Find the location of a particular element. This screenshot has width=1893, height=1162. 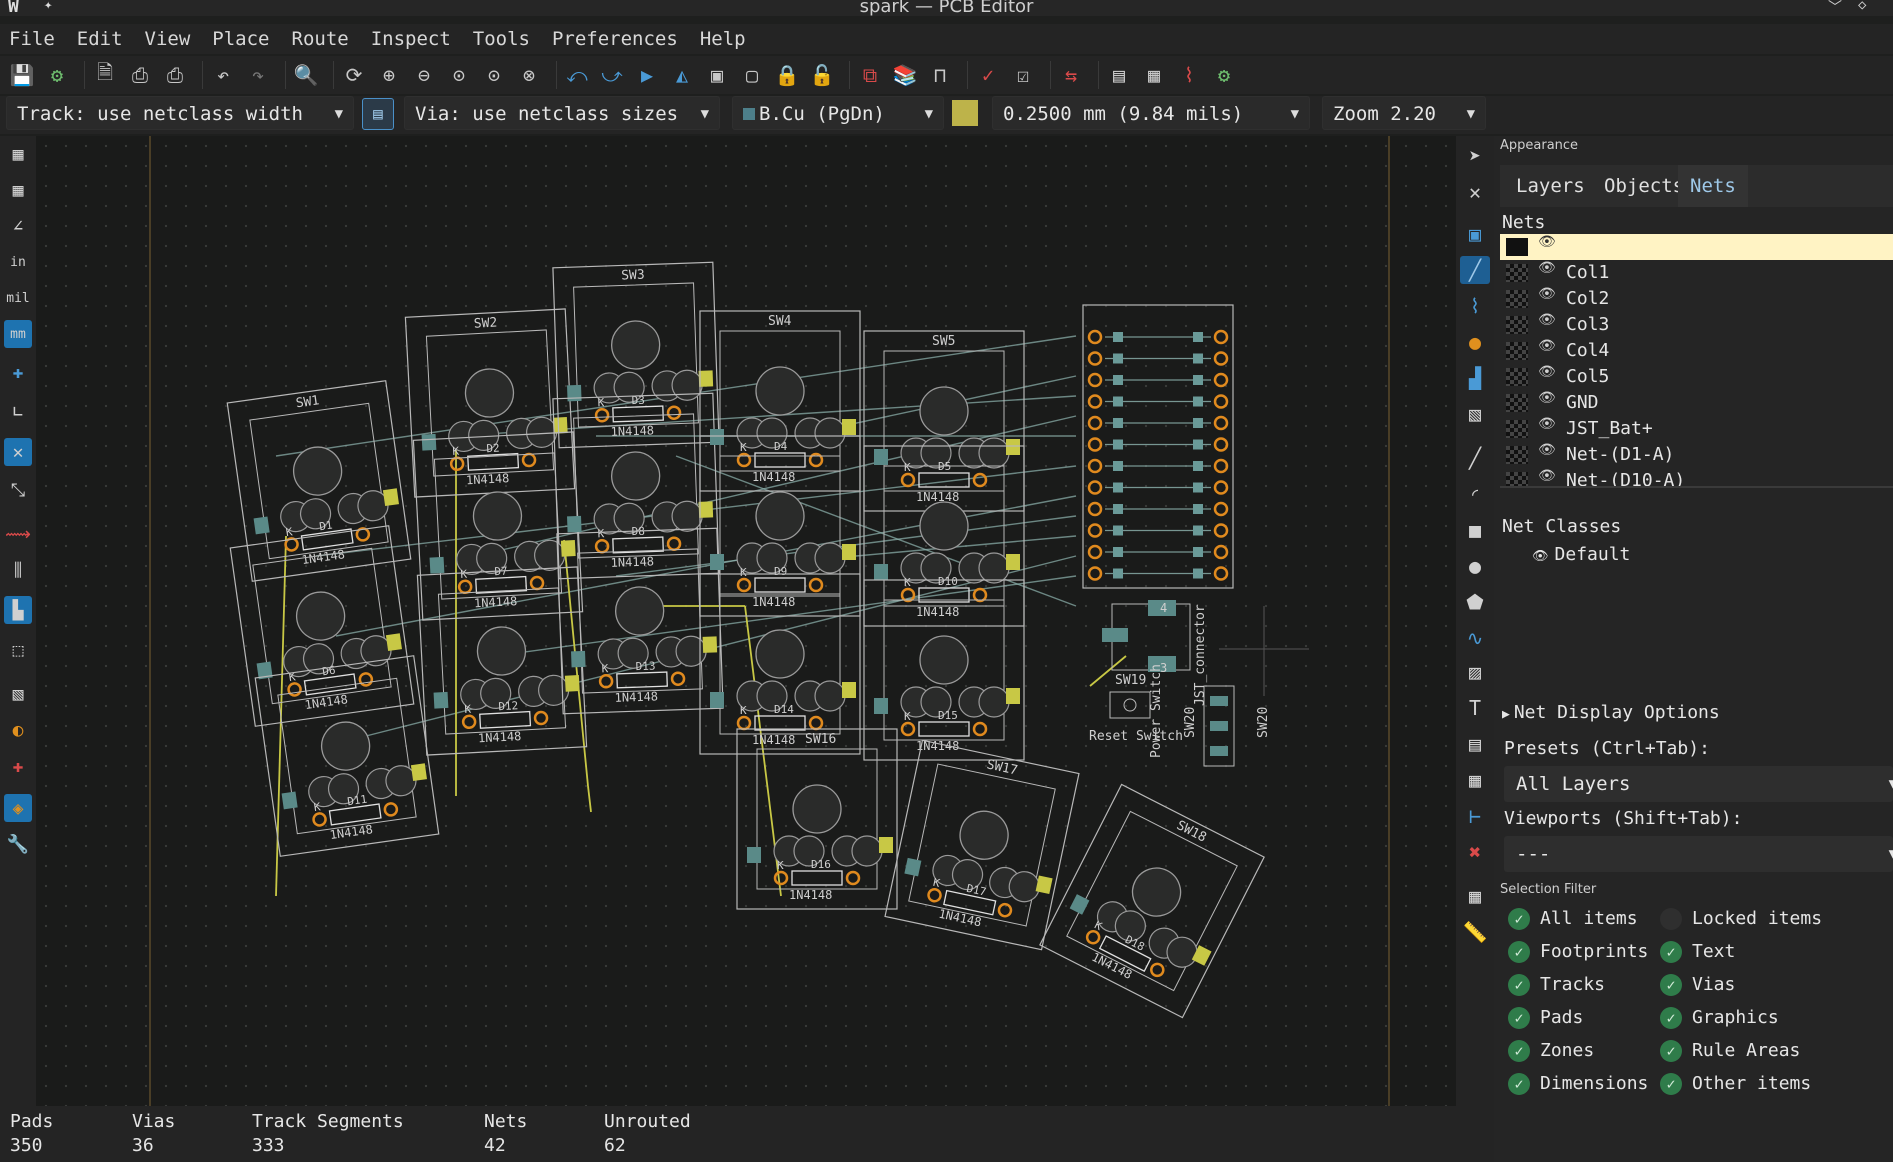

net-row: 👁 JST_Bat+ is located at coordinates (1696, 429).